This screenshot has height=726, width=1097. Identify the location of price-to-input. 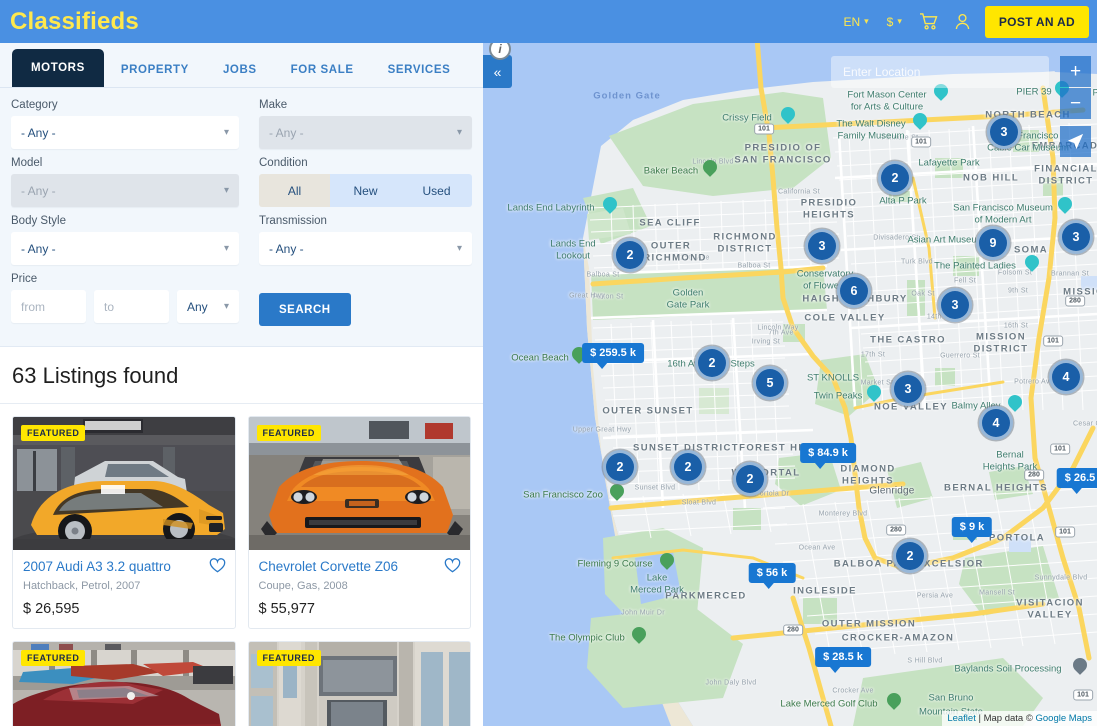
(131, 306).